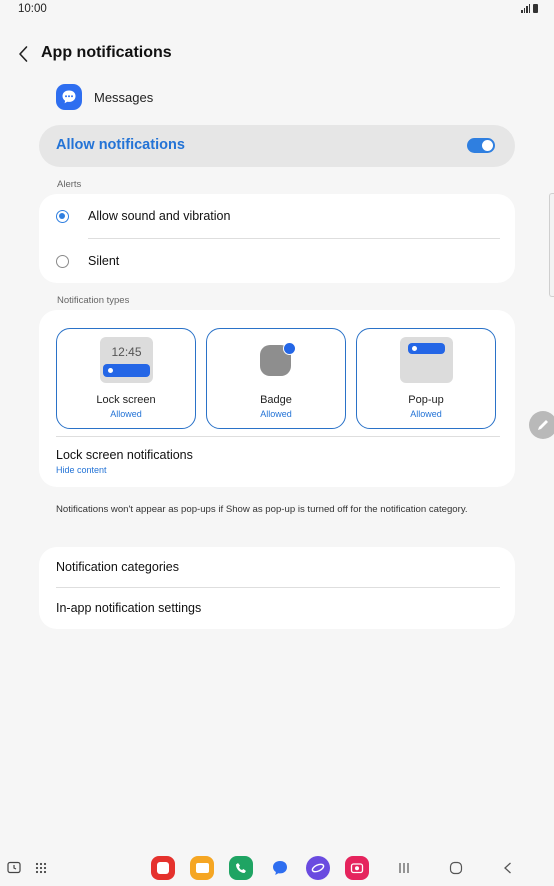  I want to click on dock-app-camera, so click(357, 868).